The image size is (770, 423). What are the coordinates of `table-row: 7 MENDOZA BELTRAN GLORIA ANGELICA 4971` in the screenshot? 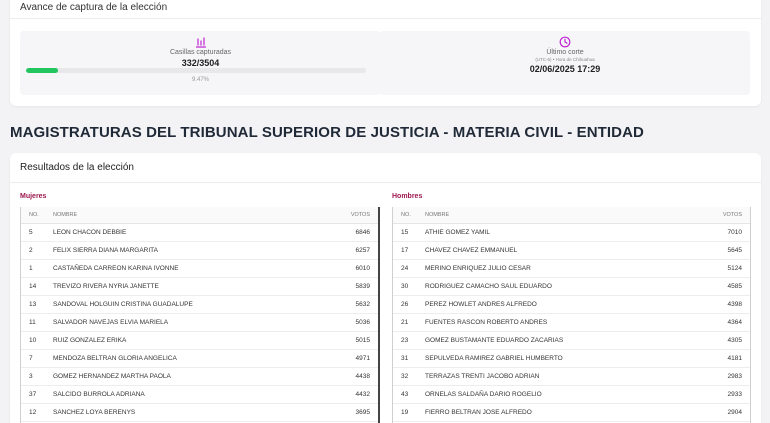 It's located at (199, 358).